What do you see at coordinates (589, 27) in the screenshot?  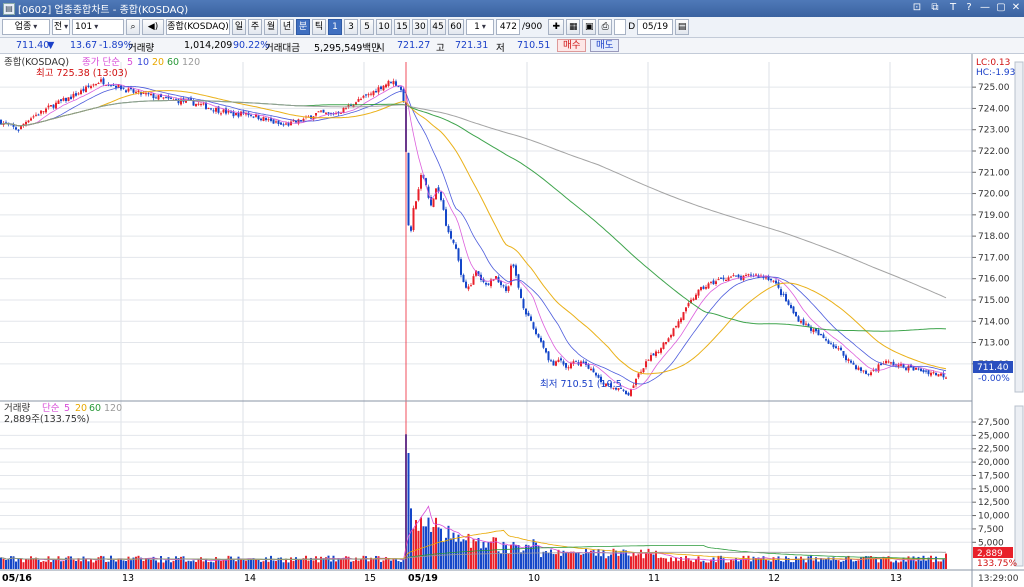 I see `save-icon: ▣` at bounding box center [589, 27].